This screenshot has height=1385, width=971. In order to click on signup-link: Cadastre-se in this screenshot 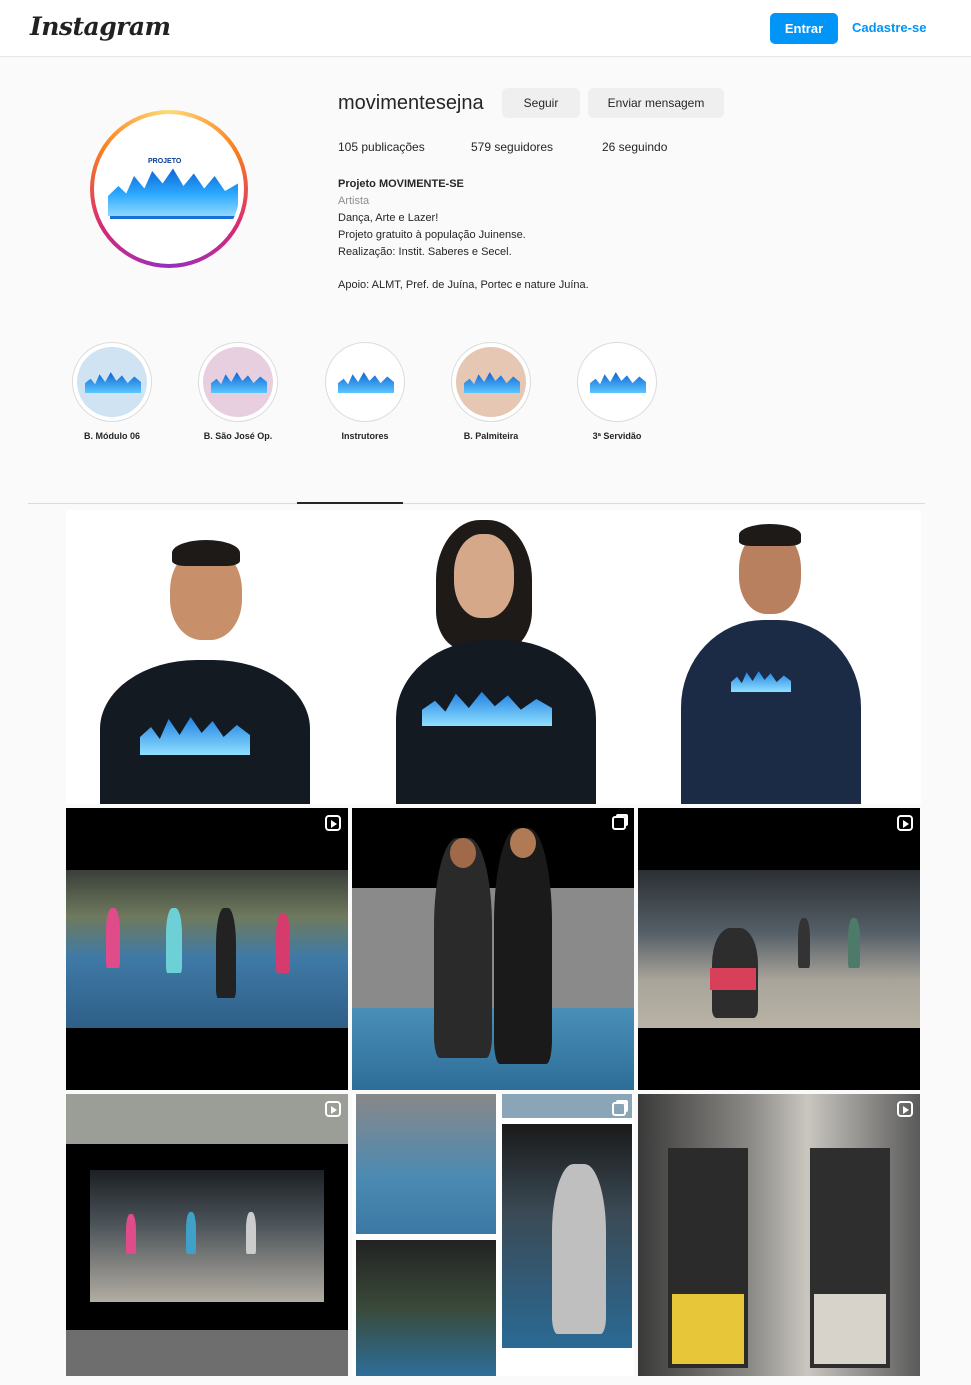, I will do `click(889, 27)`.